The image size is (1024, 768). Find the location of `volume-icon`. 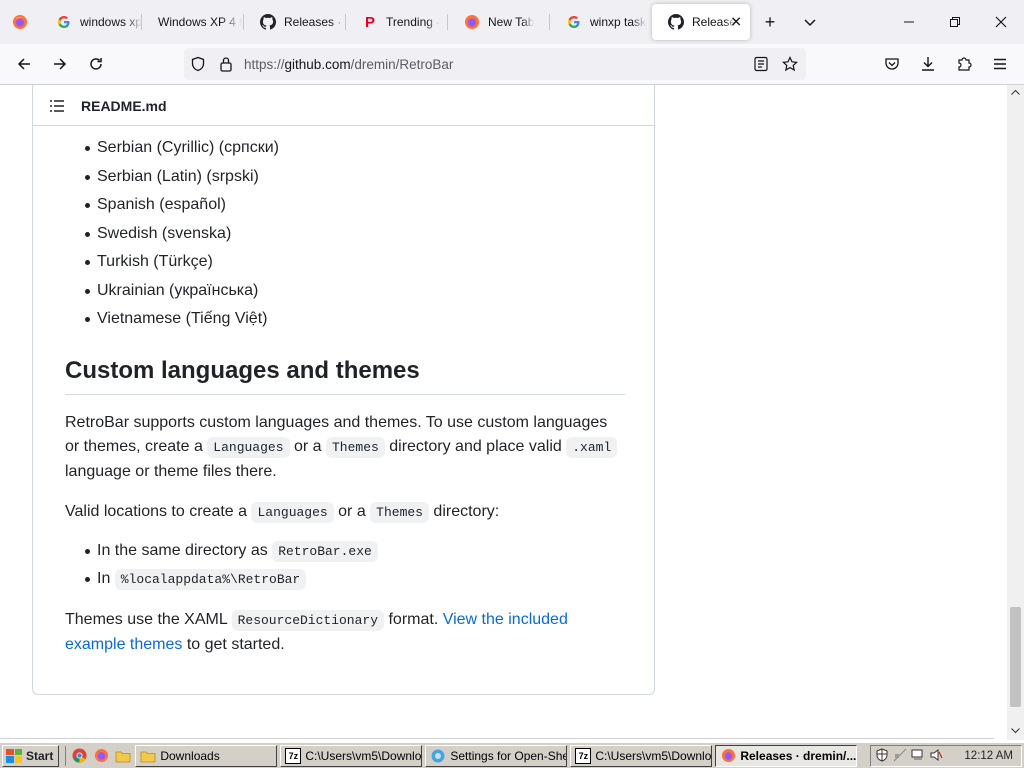

volume-icon is located at coordinates (936, 756).